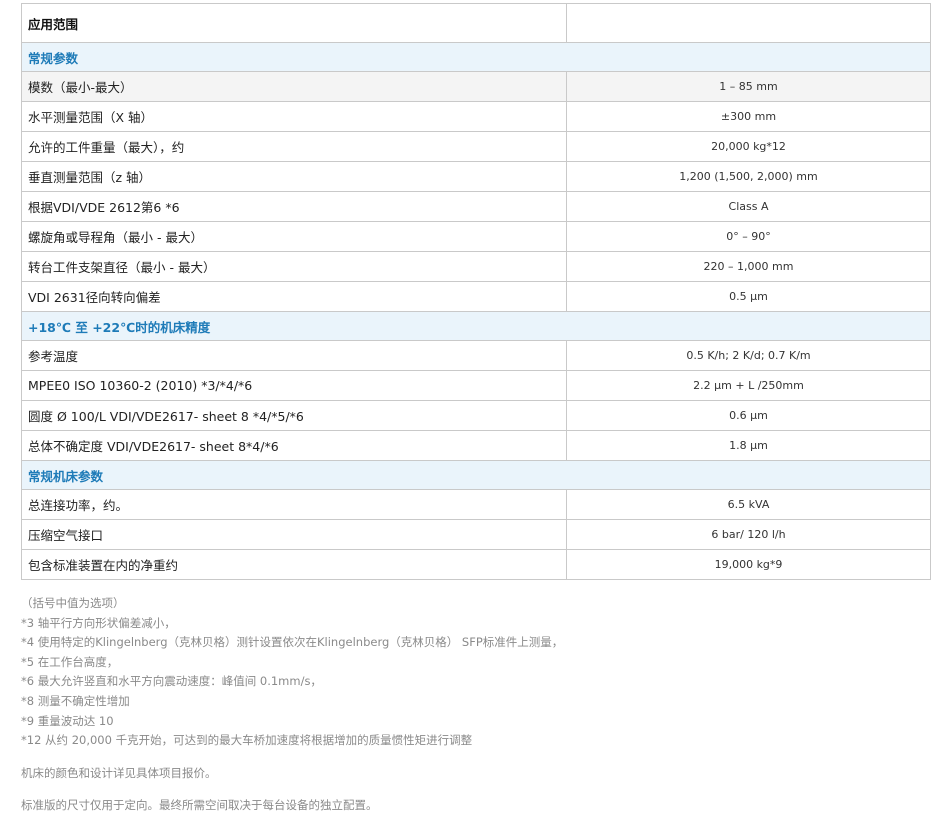 The image size is (939, 818). What do you see at coordinates (748, 146) in the screenshot?
I see `row-value: 20,000 kg*12` at bounding box center [748, 146].